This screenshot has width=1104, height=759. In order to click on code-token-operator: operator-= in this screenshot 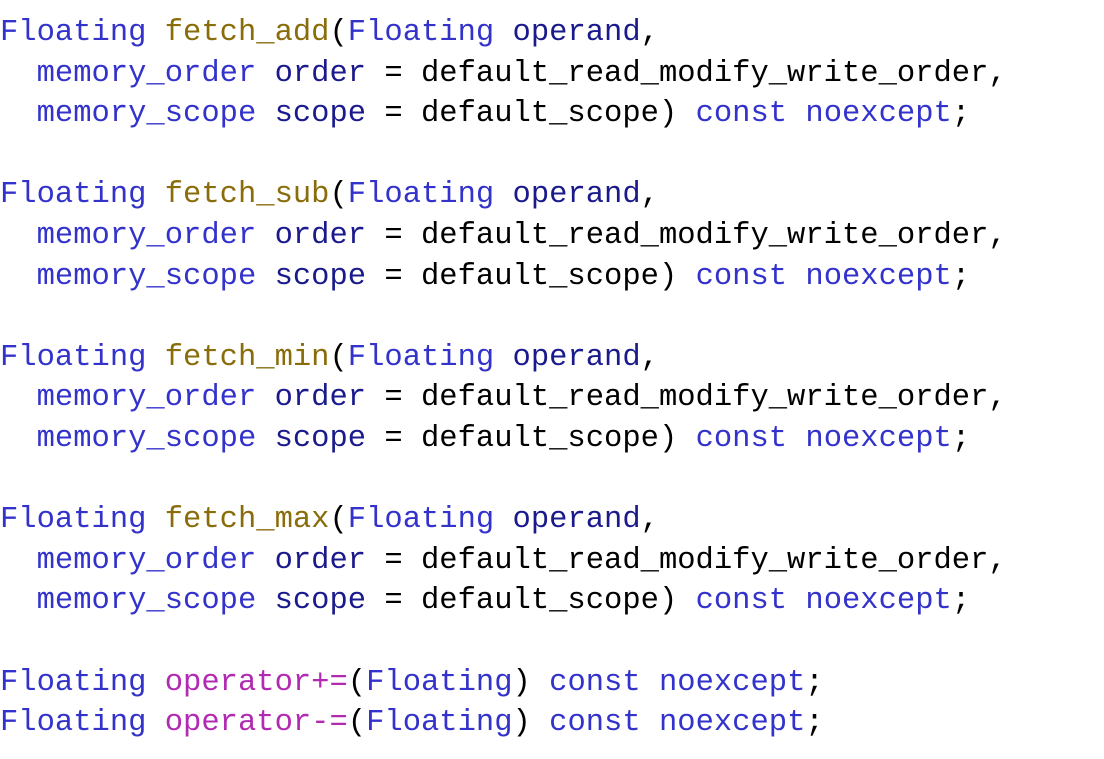, I will do `click(256, 723)`.